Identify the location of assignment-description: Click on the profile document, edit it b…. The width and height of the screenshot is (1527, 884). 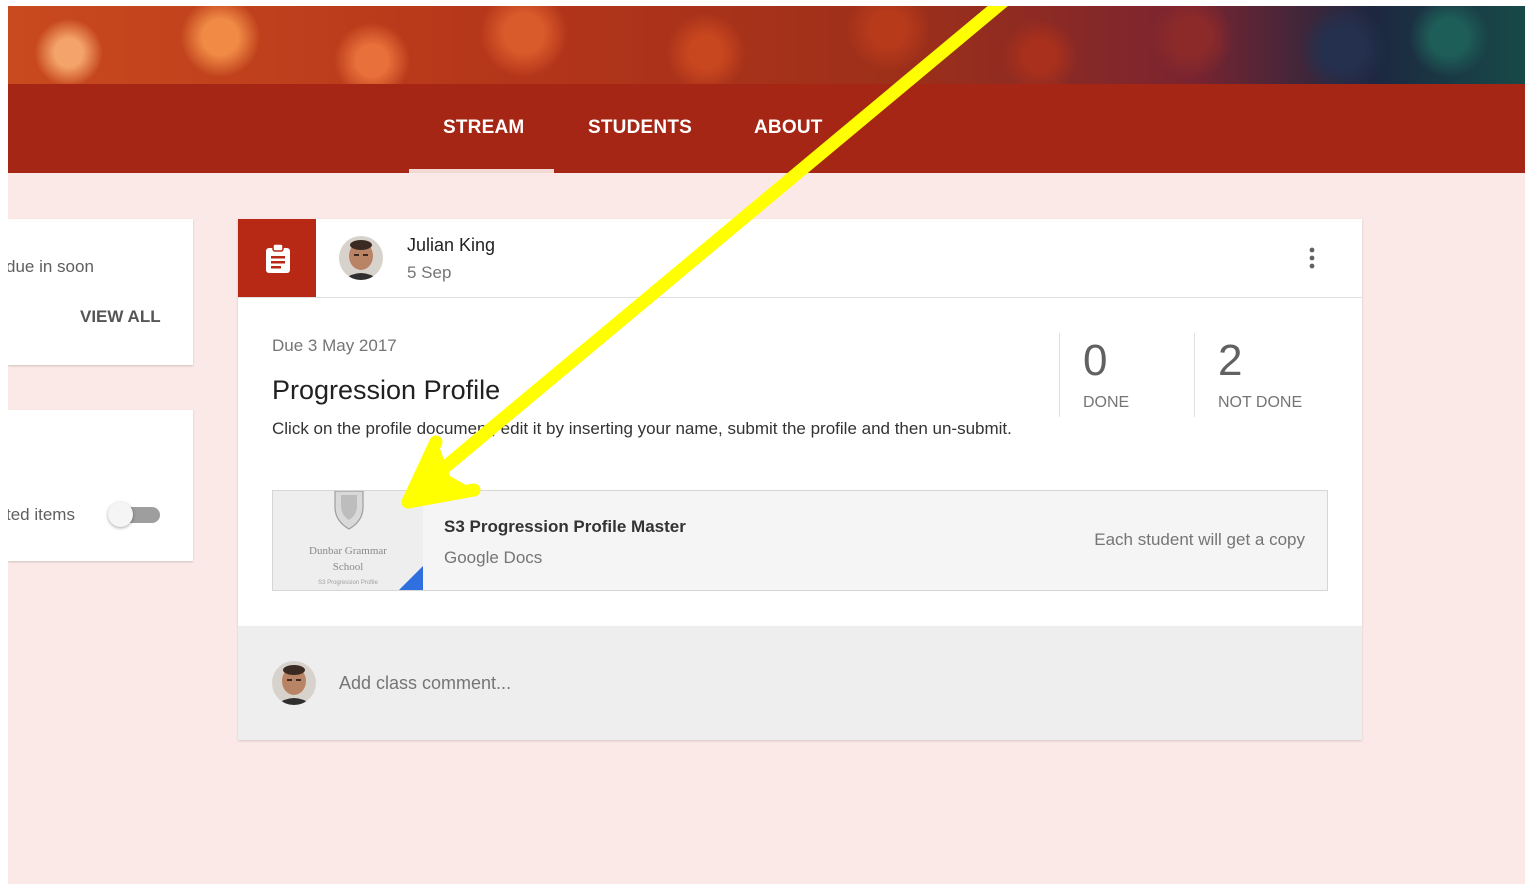
(642, 428).